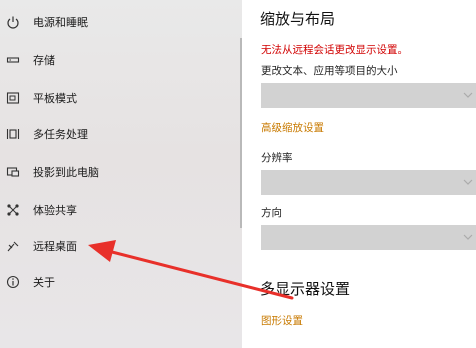 Image resolution: width=476 pixels, height=348 pixels. What do you see at coordinates (368, 95) in the screenshot?
I see `scale-dropdown` at bounding box center [368, 95].